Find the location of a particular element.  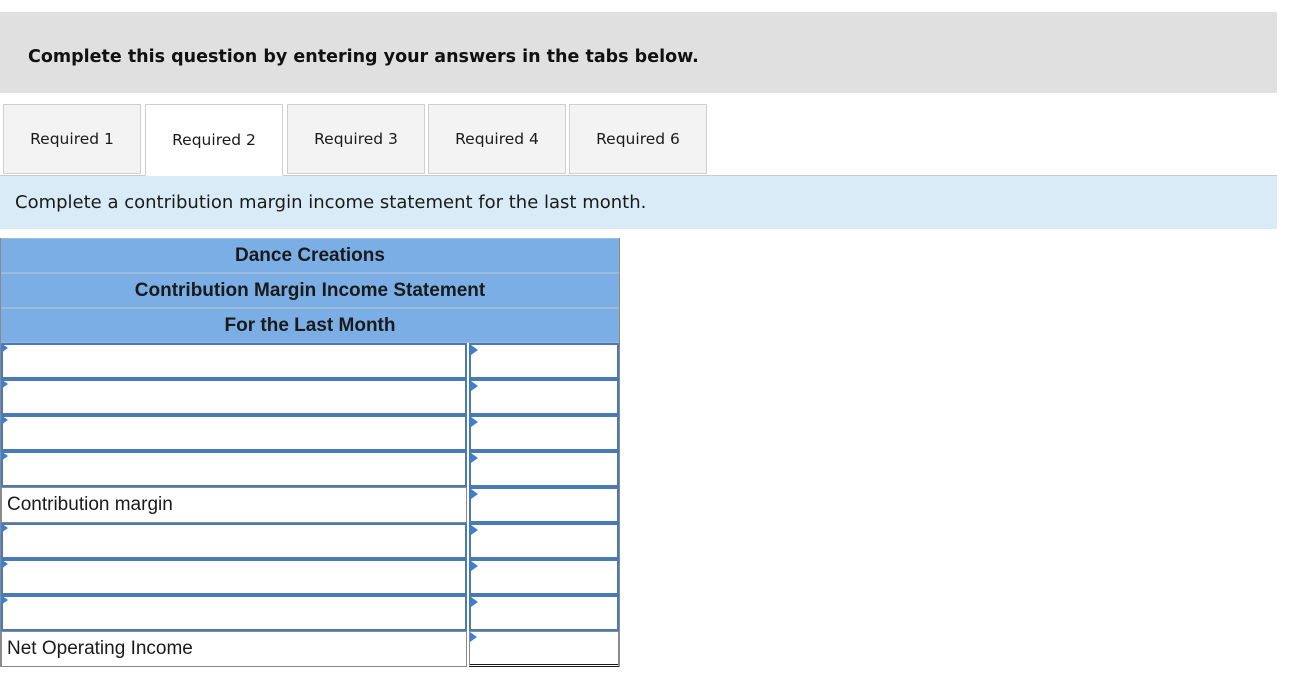

contribution-margin-label: Contribution margin is located at coordinates (234, 505).